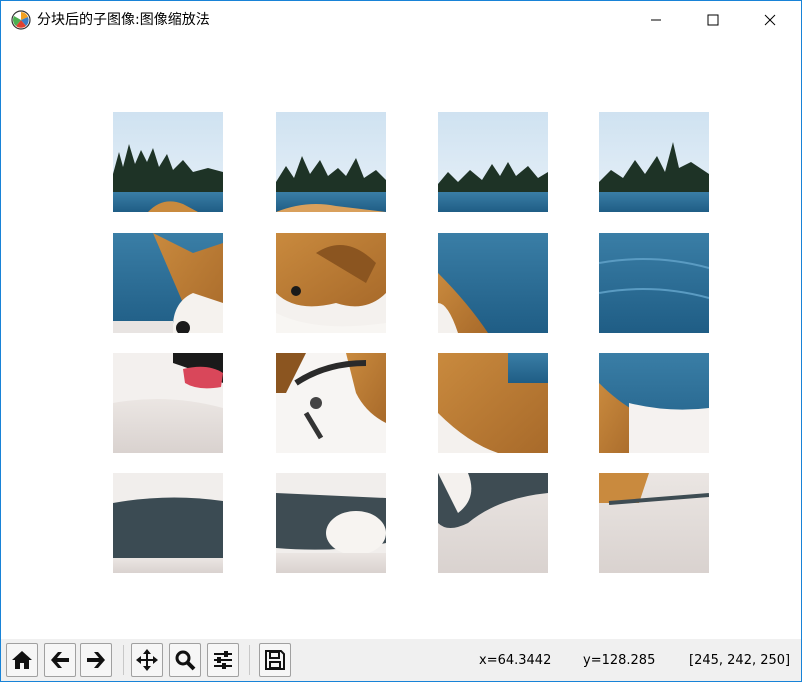 This screenshot has height=682, width=802. What do you see at coordinates (331, 283) in the screenshot?
I see `subimage-r2c2` at bounding box center [331, 283].